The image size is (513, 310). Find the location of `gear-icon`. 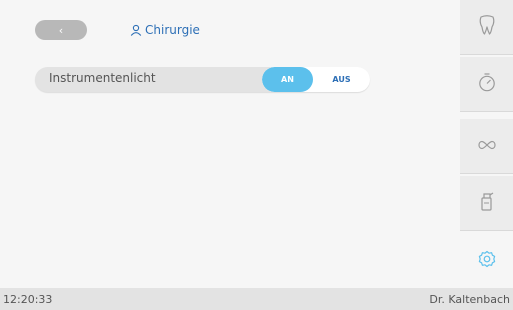

gear-icon is located at coordinates (487, 261).